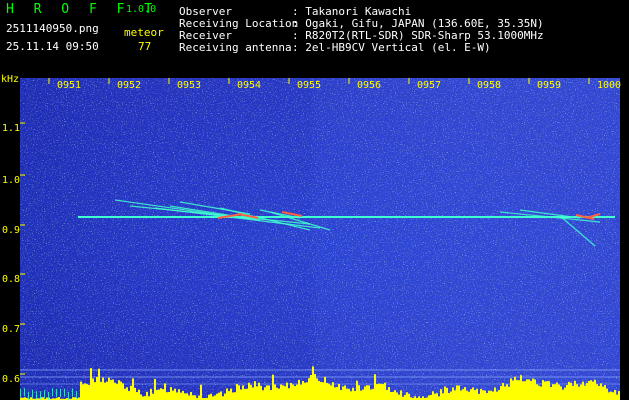  I want to click on x-tick-label: 0956, so click(369, 85).